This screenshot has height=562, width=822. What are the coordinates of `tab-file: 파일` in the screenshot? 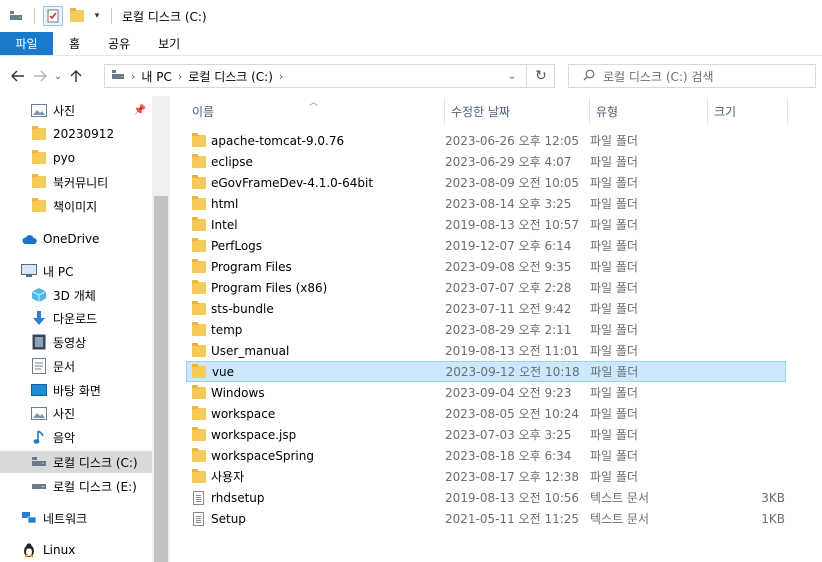 It's located at (26, 43).